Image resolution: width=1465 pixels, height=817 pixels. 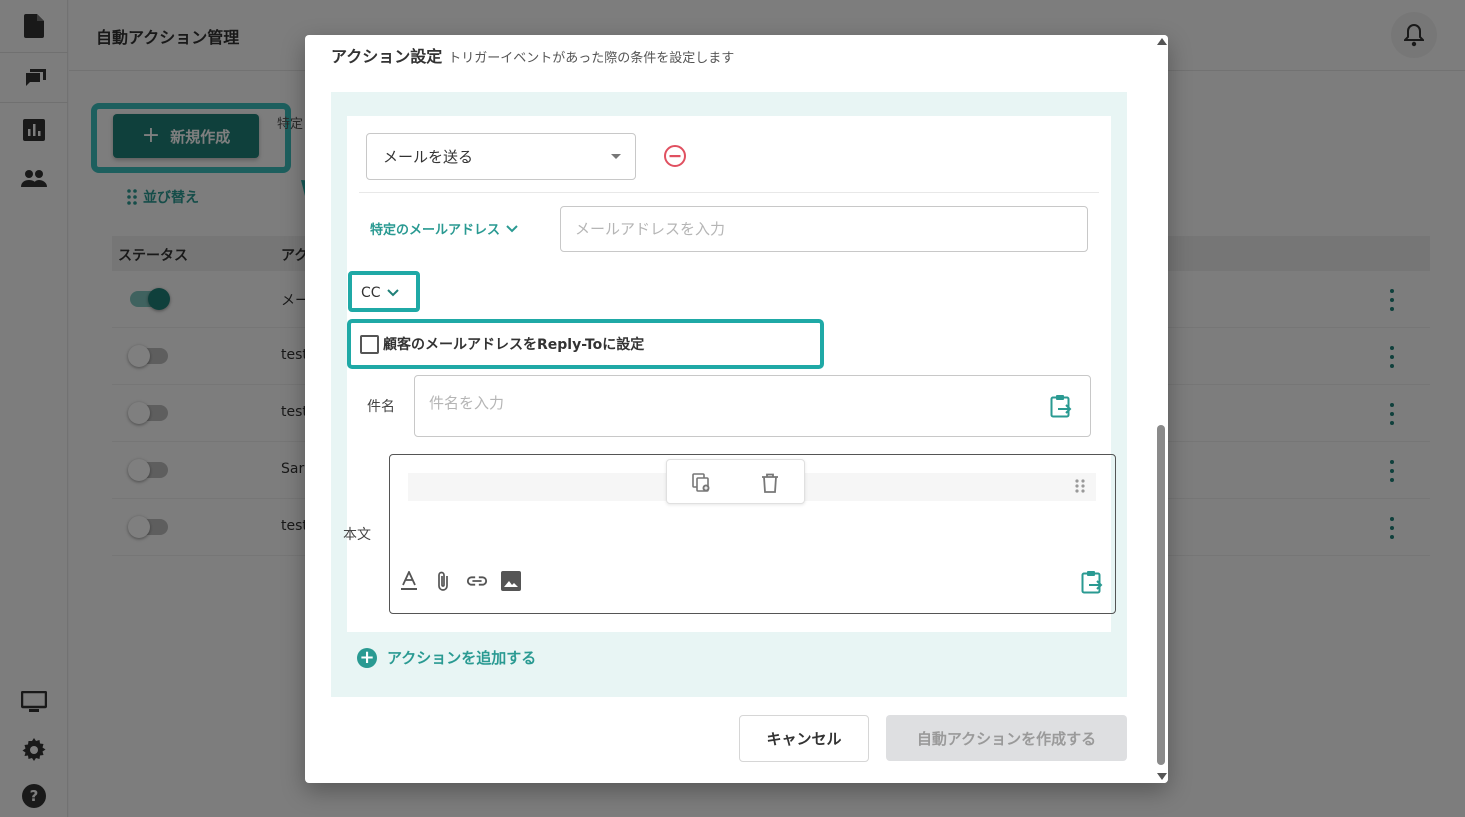 What do you see at coordinates (512, 228) in the screenshot?
I see `chevron-down-icon` at bounding box center [512, 228].